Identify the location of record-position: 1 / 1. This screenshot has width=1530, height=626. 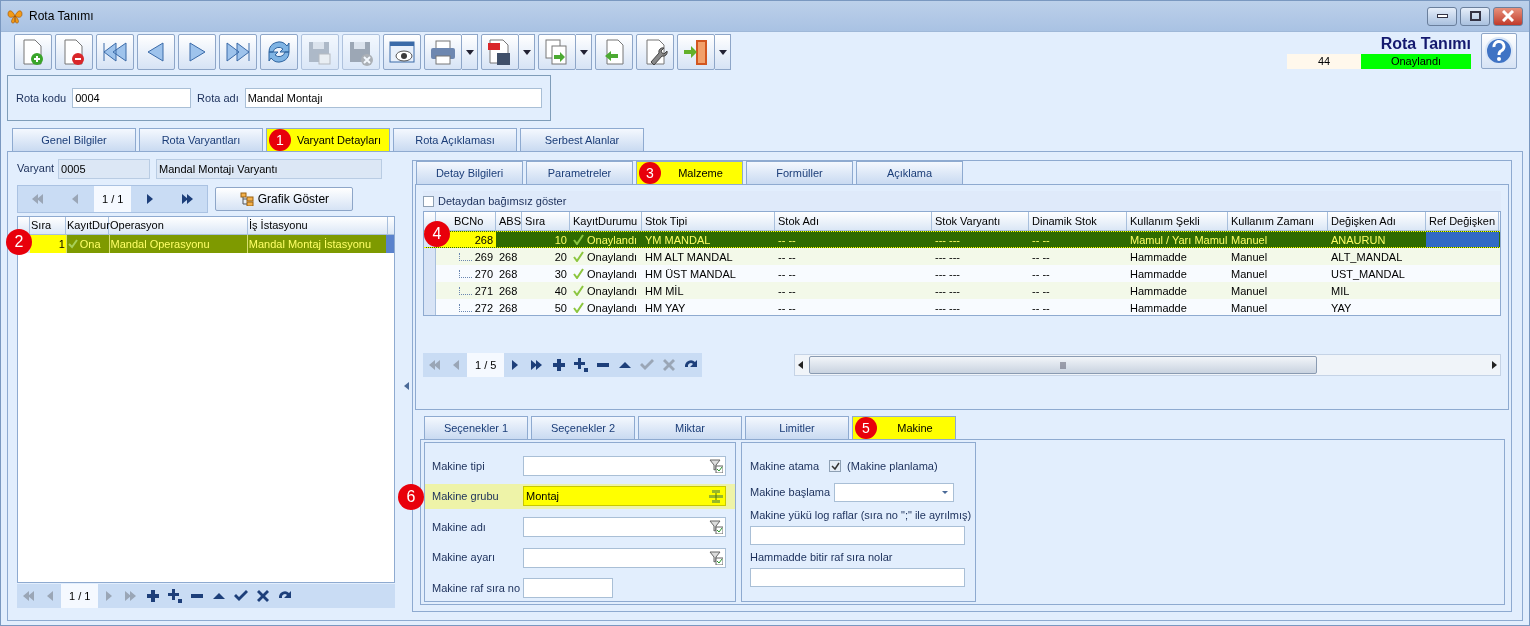
(80, 596).